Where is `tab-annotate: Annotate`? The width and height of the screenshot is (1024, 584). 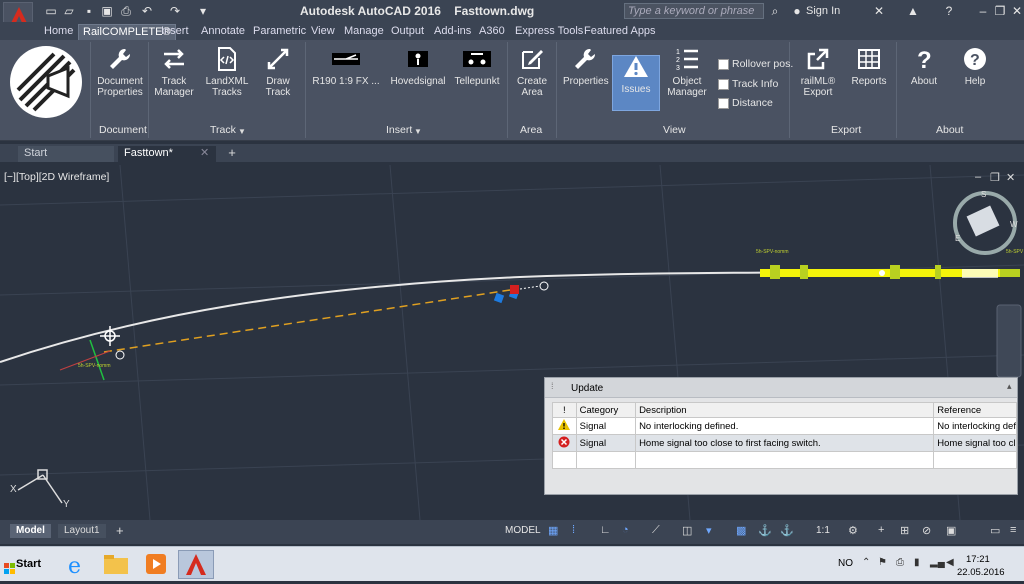 tab-annotate: Annotate is located at coordinates (223, 32).